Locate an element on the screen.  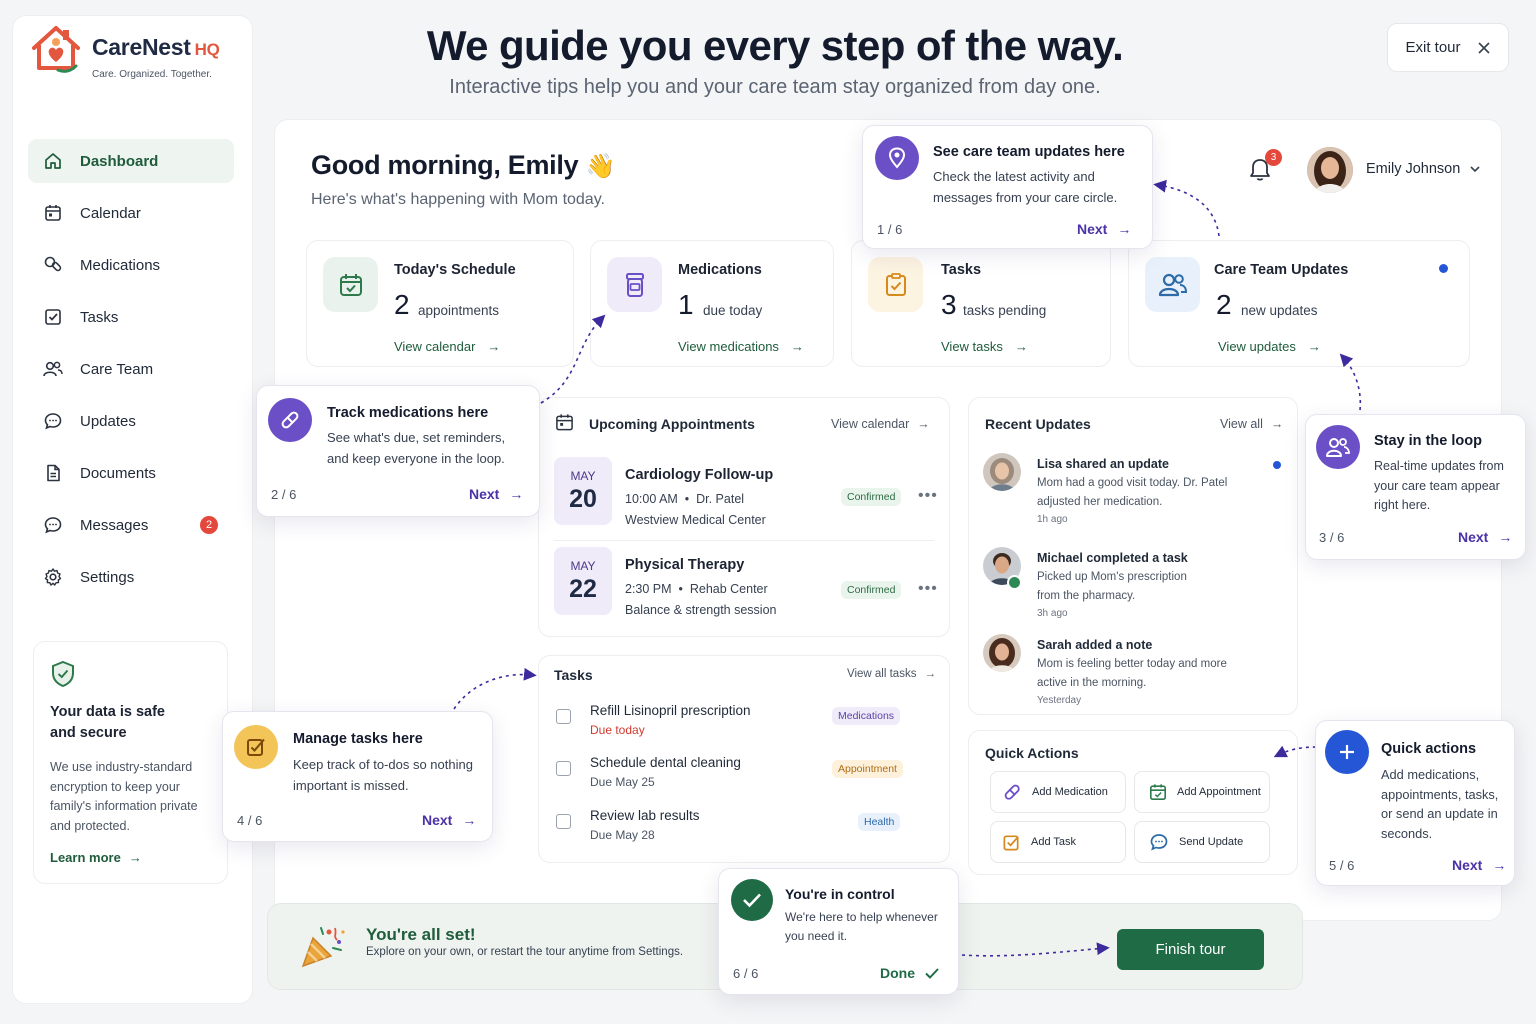
add-appointment-button: Add Appointment is located at coordinates (1202, 792).